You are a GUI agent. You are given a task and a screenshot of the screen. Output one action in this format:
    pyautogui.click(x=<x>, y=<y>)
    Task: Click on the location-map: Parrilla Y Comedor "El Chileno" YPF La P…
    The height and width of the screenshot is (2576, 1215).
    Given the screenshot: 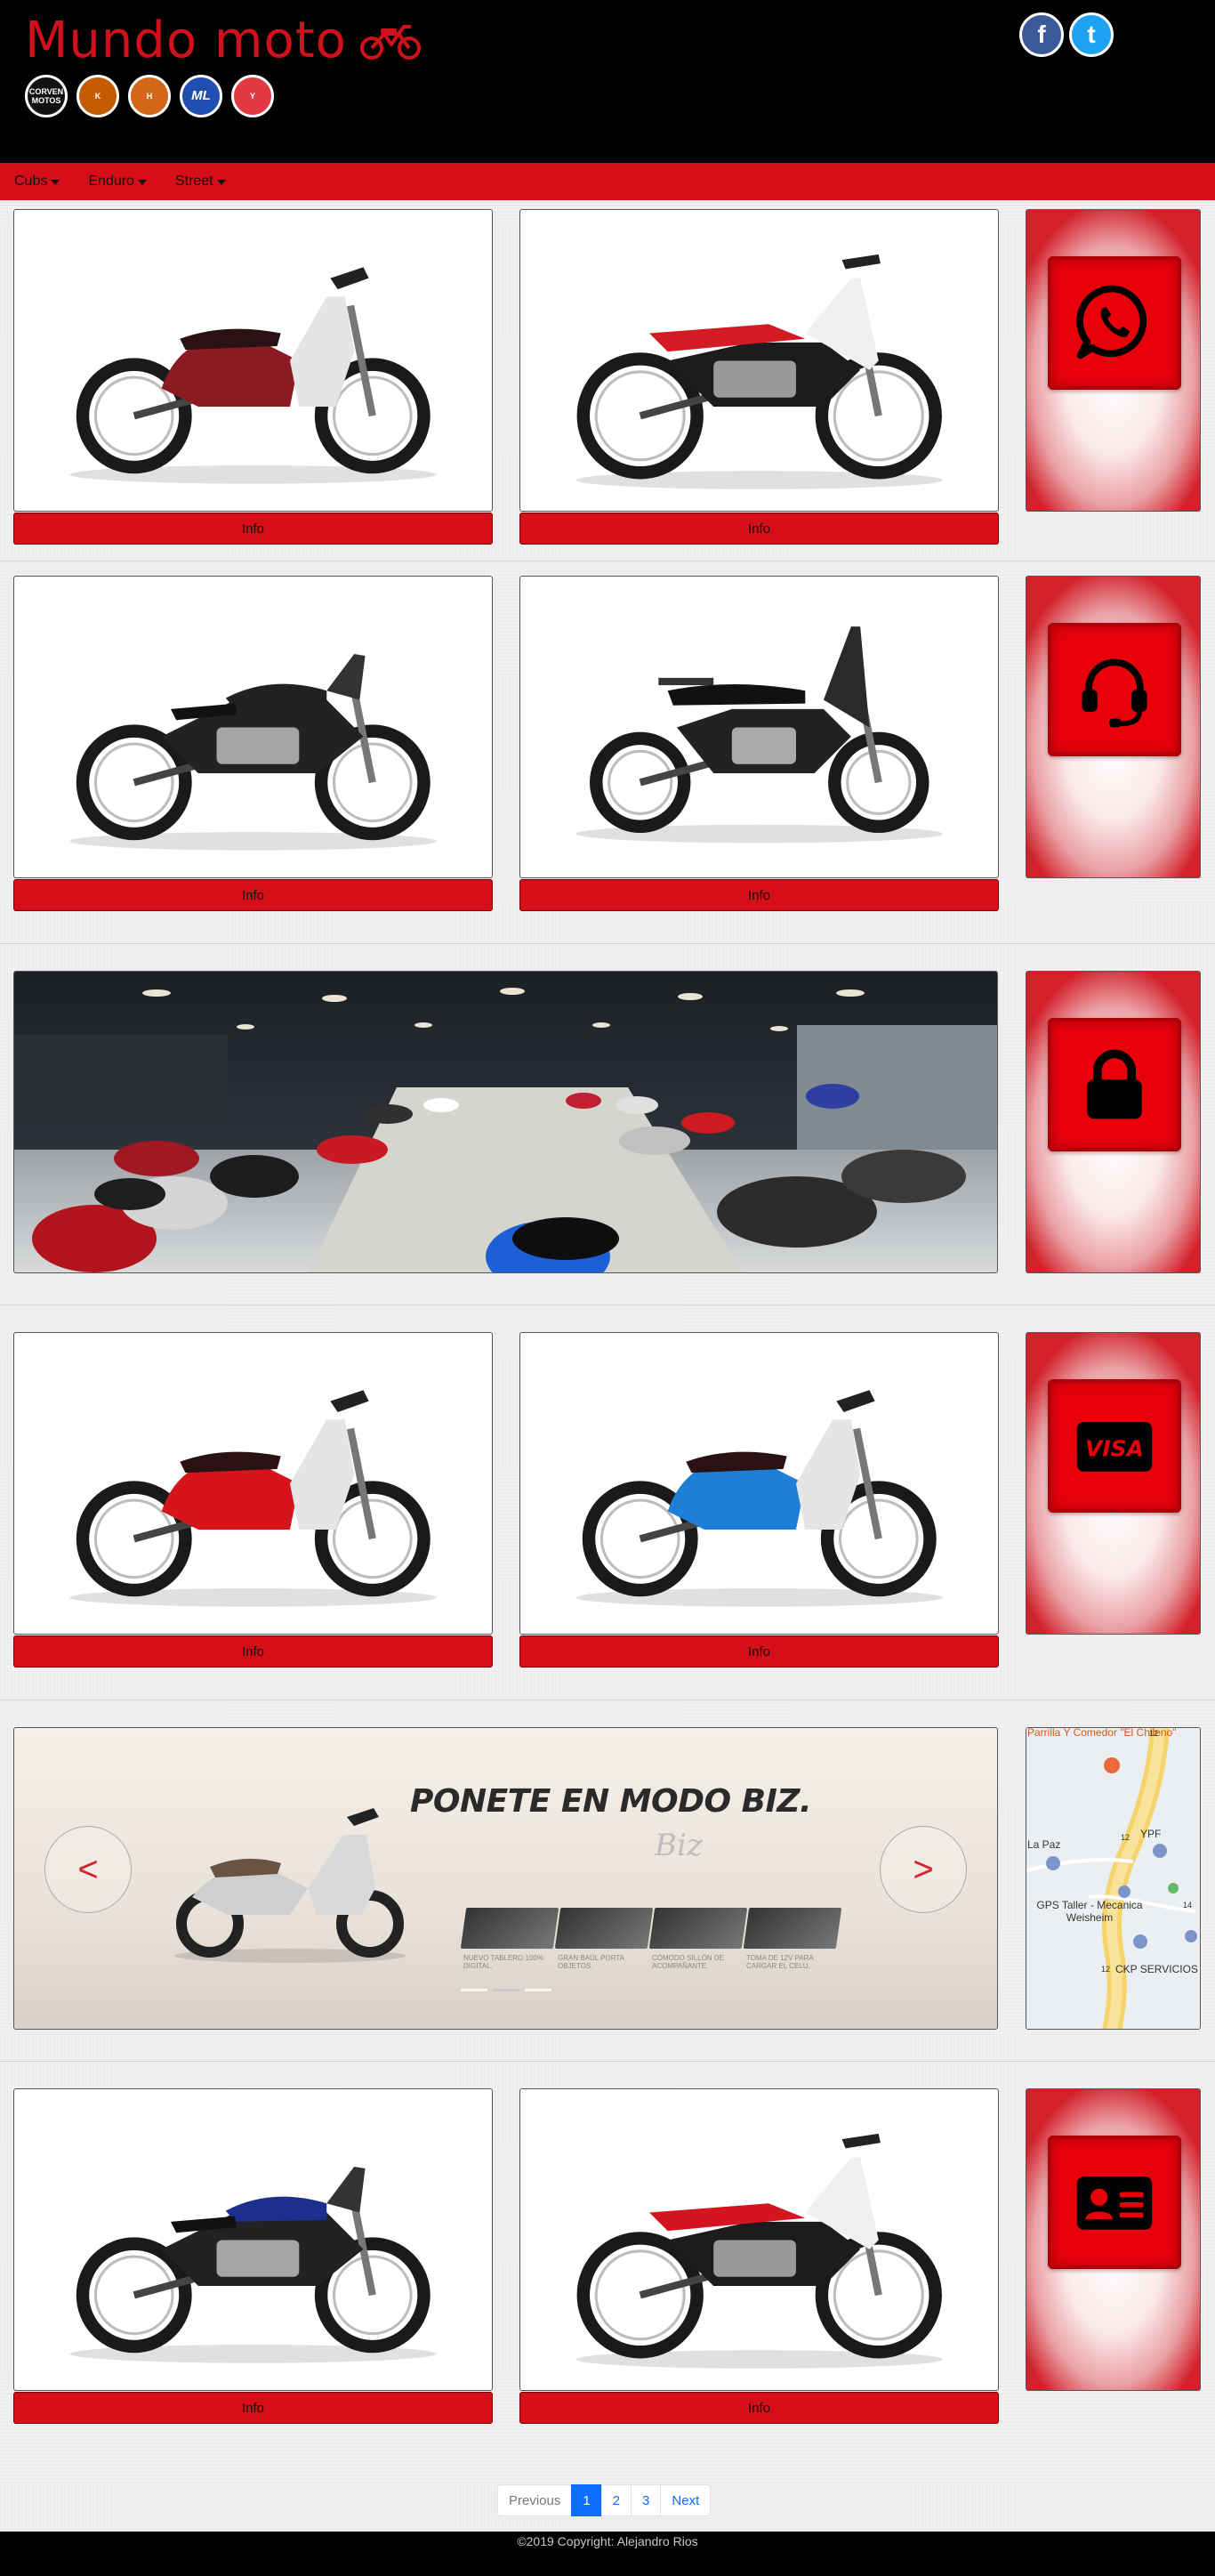 What is the action you would take?
    pyautogui.click(x=1113, y=1878)
    